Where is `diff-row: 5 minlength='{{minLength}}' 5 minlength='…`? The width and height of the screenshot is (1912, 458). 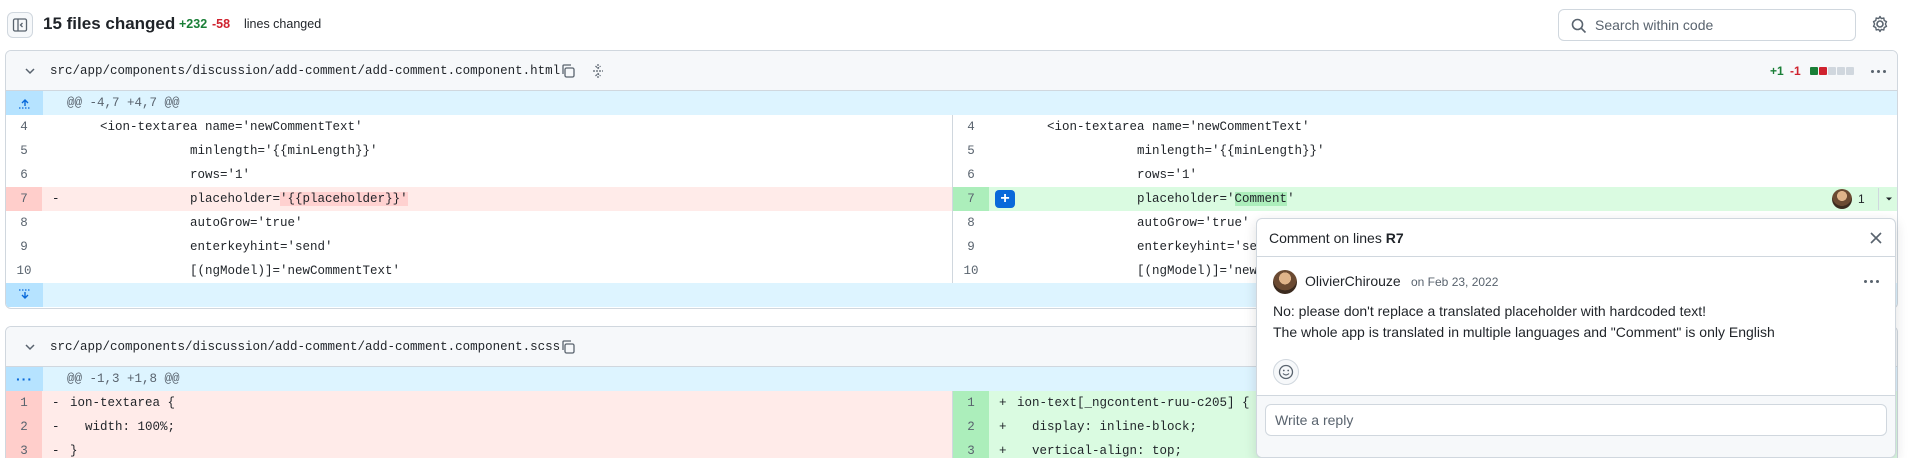 diff-row: 5 minlength='{{minLength}}' 5 minlength='… is located at coordinates (951, 151).